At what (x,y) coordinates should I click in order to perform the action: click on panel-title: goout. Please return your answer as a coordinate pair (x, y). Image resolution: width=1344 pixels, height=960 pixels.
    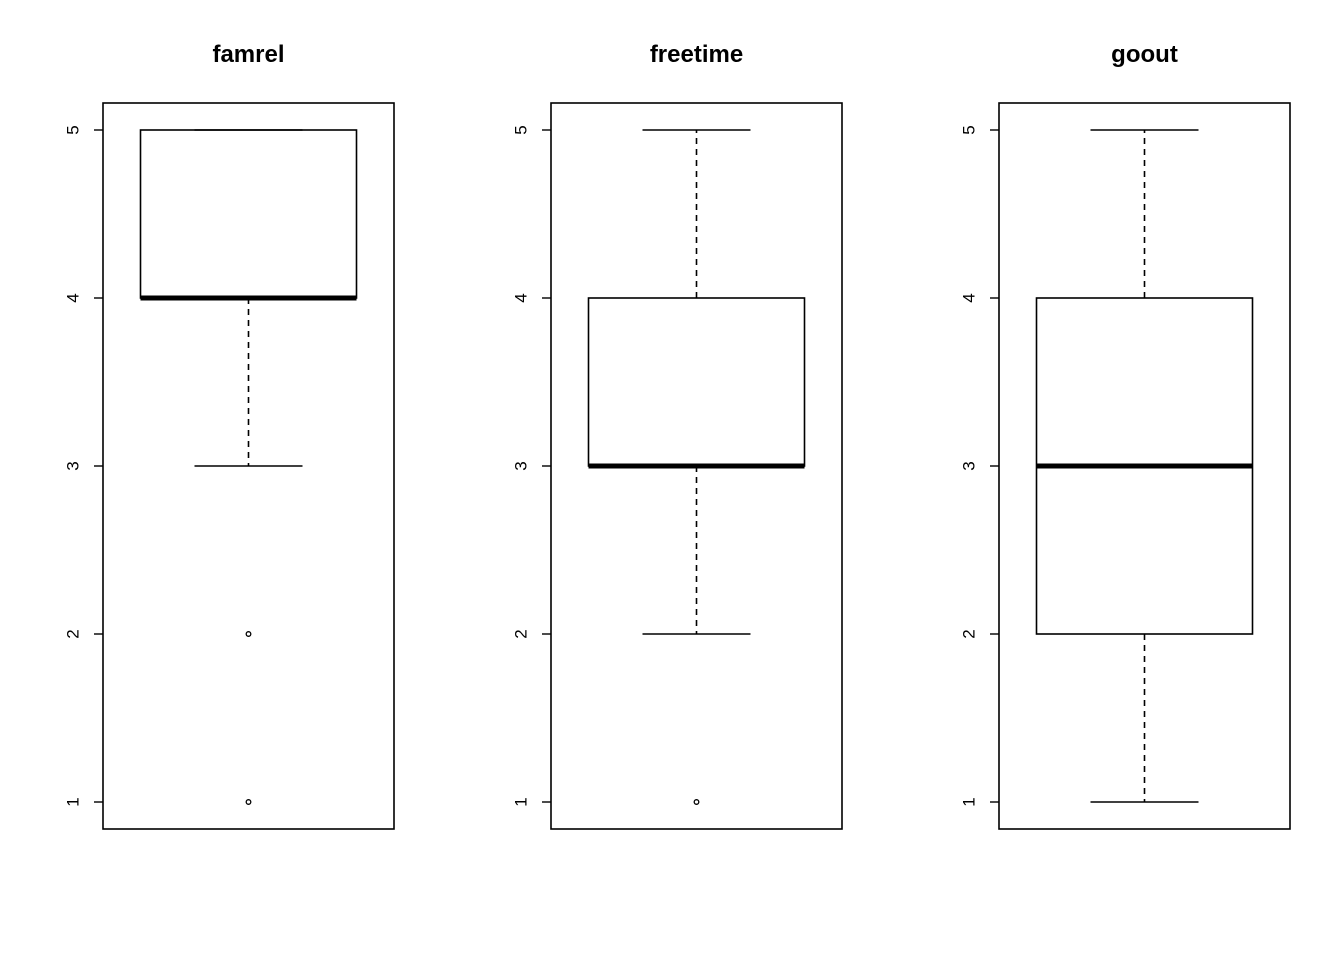
    Looking at the image, I should click on (1144, 54).